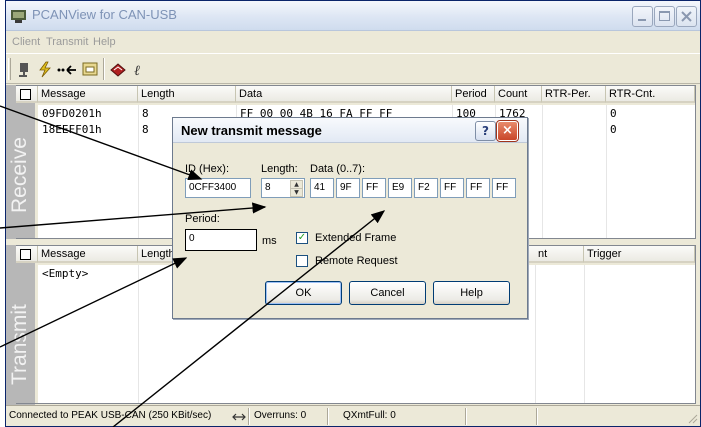 The width and height of the screenshot is (701, 427). I want to click on receive-col-length: Length, so click(187, 94).